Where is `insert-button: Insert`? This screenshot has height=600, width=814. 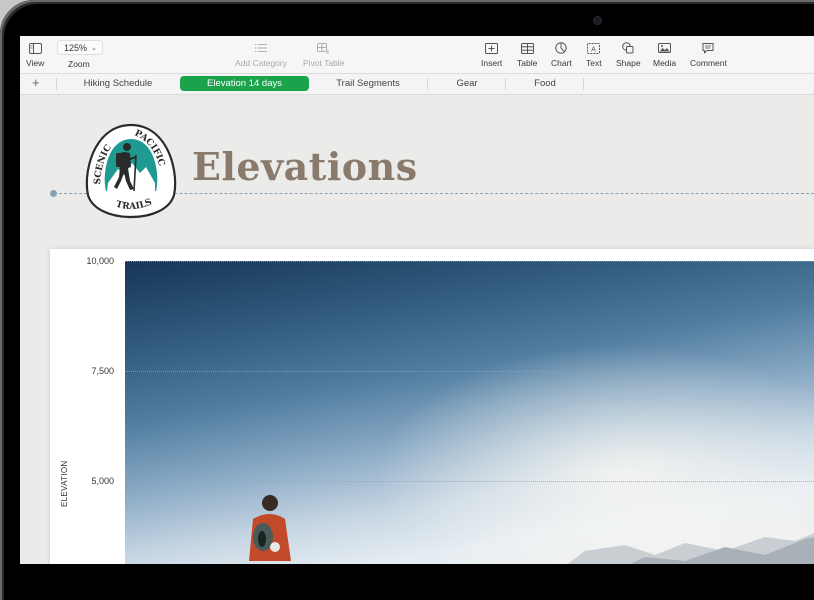
insert-button: Insert is located at coordinates (491, 54).